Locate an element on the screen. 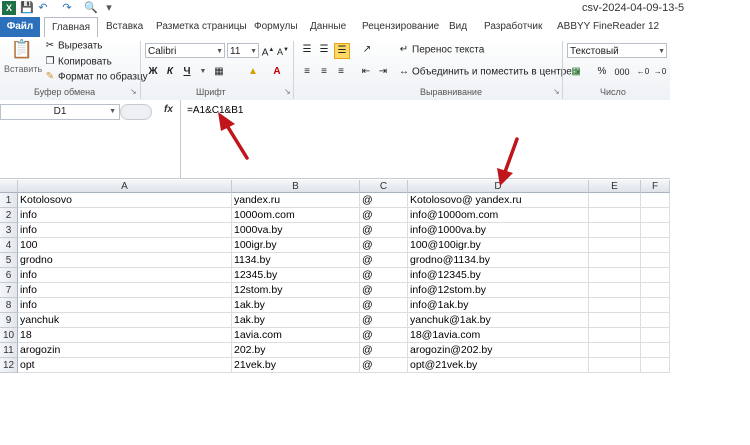 Image resolution: width=750 pixels, height=445 pixels. arrow-to-column-d is located at coordinates (508, 161).